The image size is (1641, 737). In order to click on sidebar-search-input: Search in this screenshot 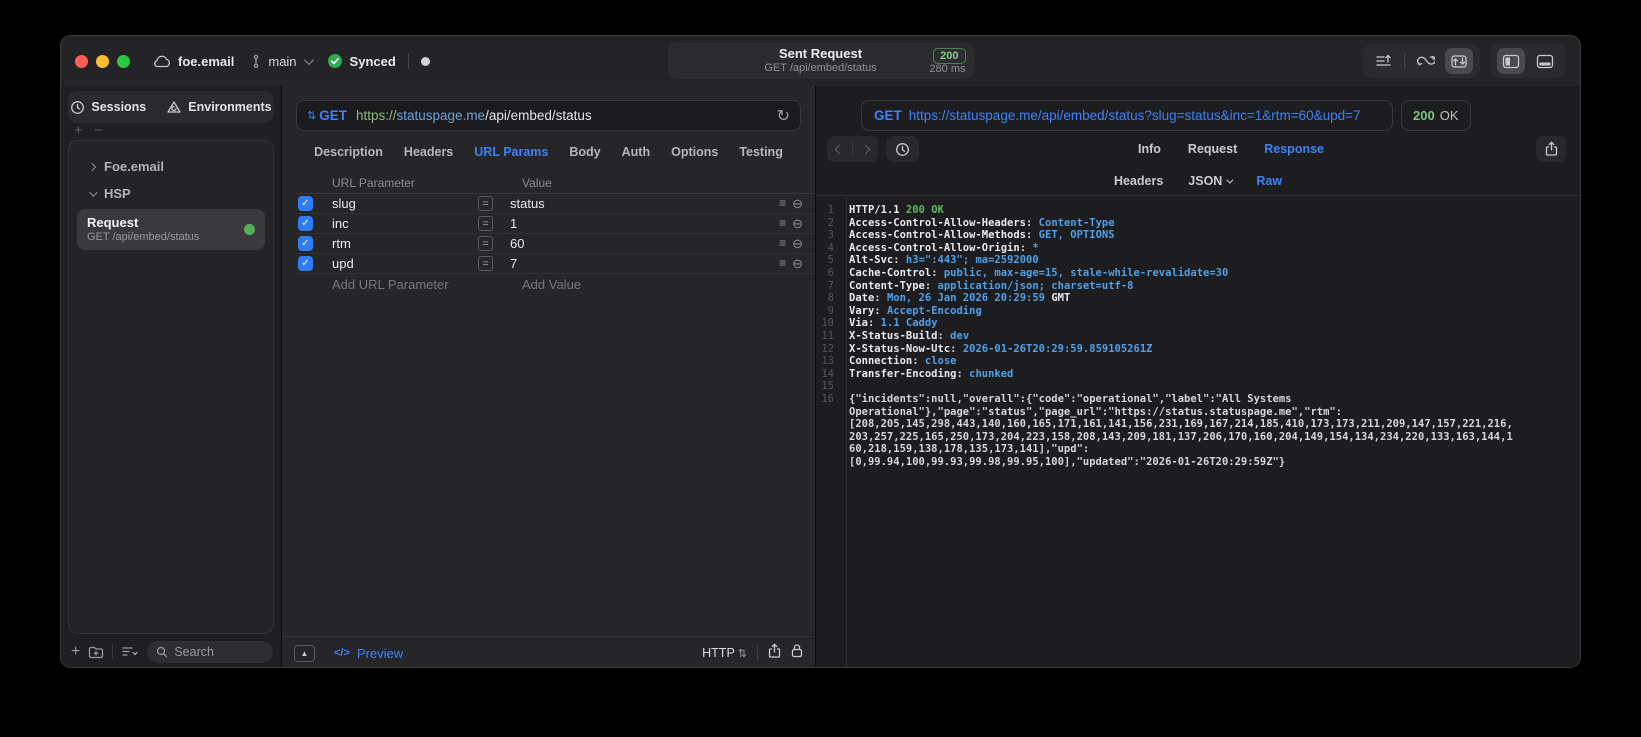, I will do `click(210, 651)`.